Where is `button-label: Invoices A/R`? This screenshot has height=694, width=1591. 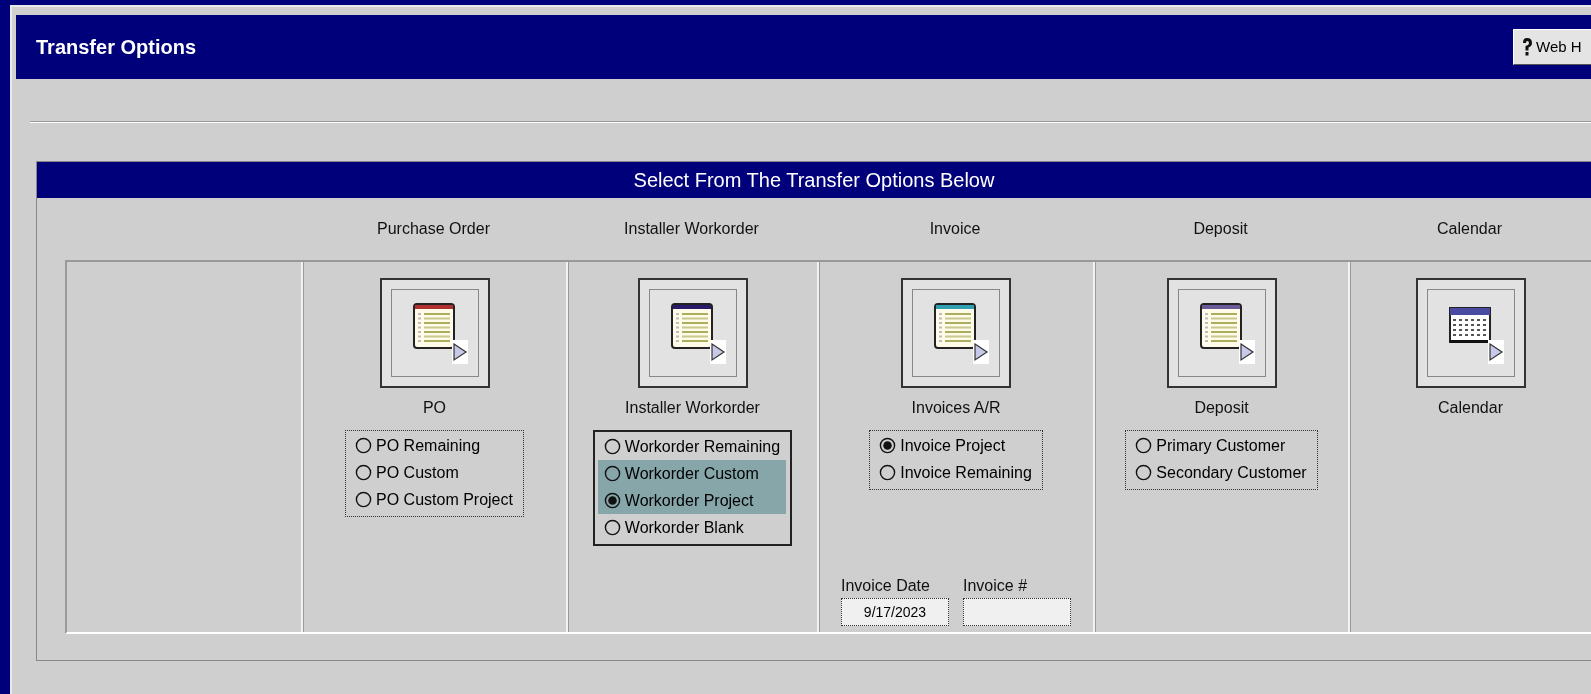 button-label: Invoices A/R is located at coordinates (956, 408).